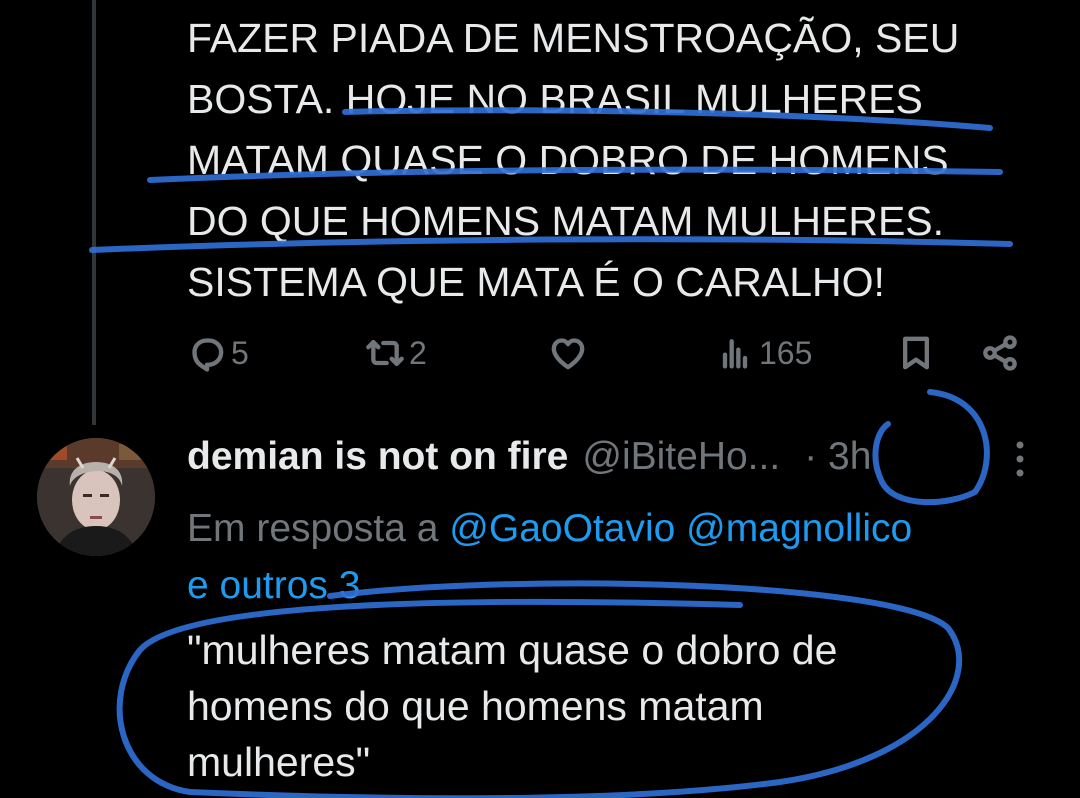 The width and height of the screenshot is (1080, 798). Describe the element at coordinates (612, 353) in the screenshot. I see `tweet-action-bar: 5 2 165` at that location.